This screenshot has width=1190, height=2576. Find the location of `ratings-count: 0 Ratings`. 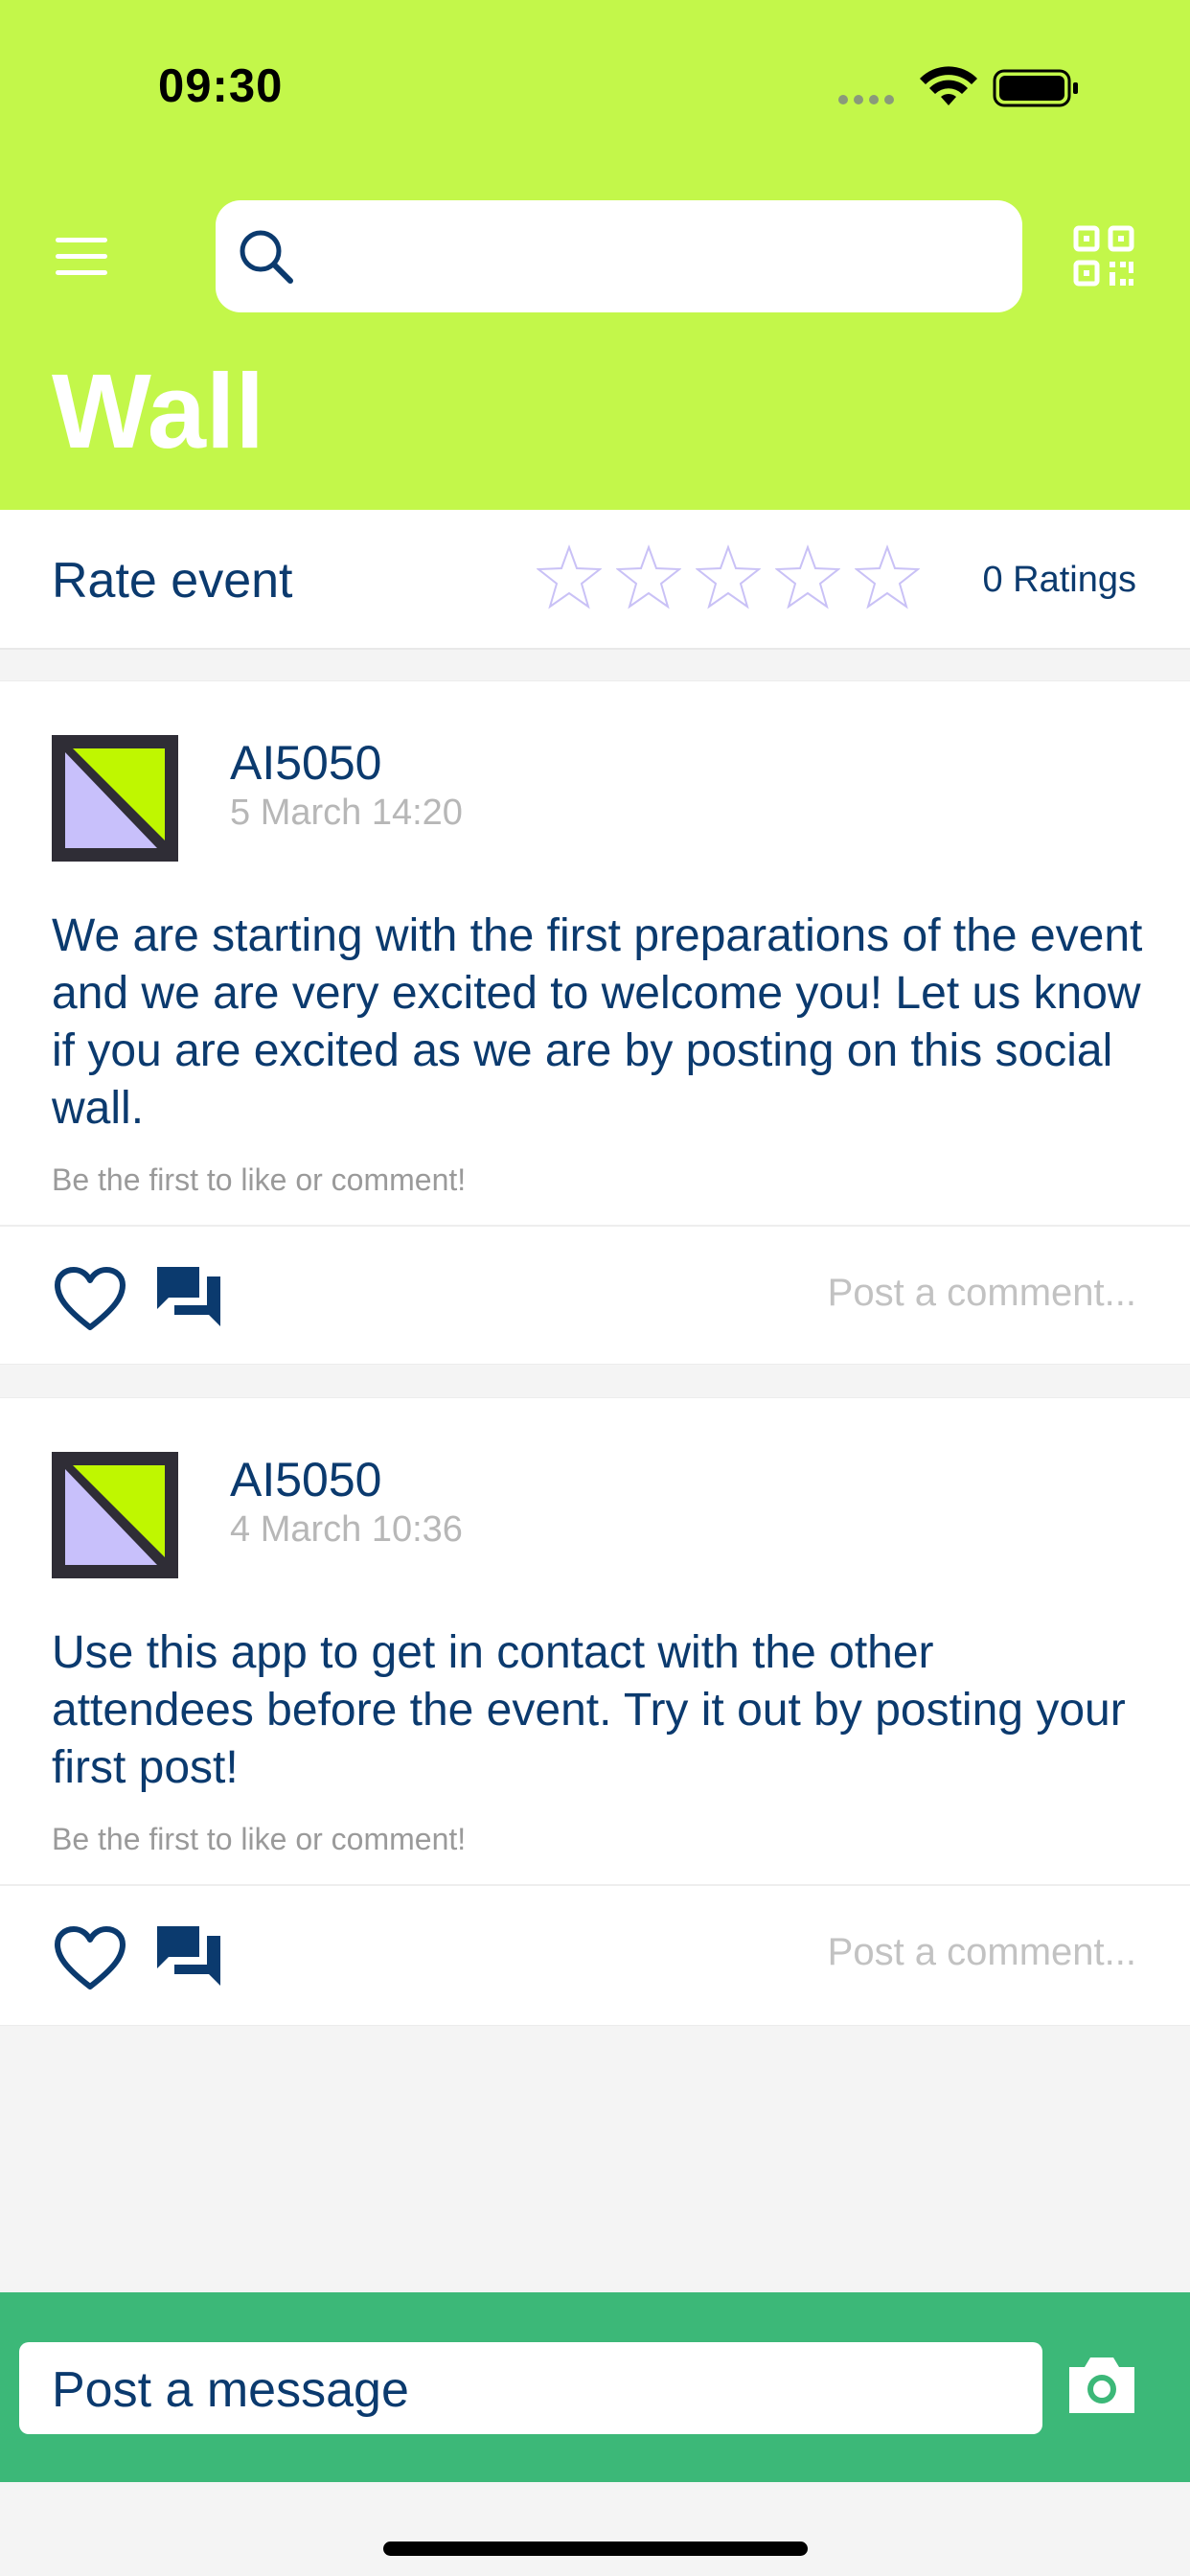

ratings-count: 0 Ratings is located at coordinates (1059, 580).